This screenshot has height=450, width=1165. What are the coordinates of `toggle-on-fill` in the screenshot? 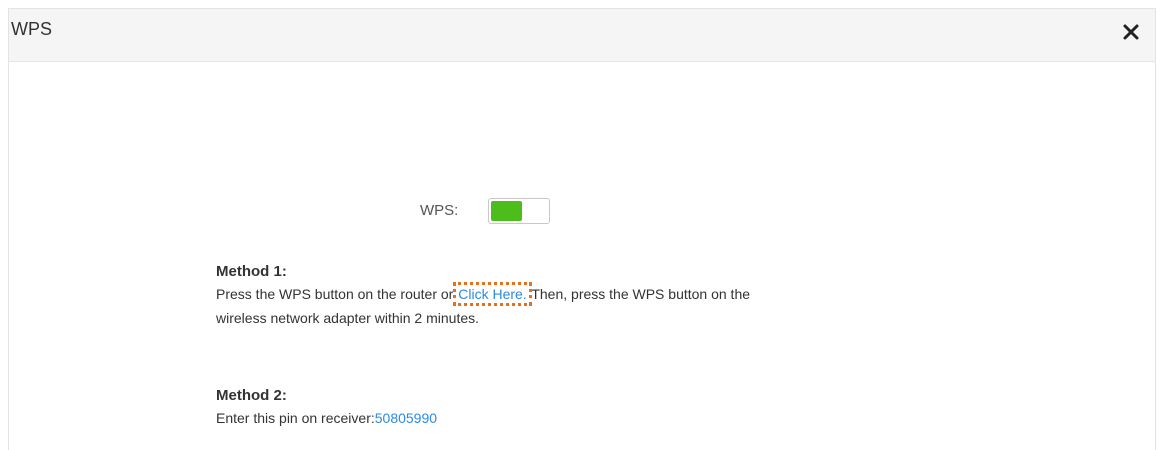 It's located at (506, 211).